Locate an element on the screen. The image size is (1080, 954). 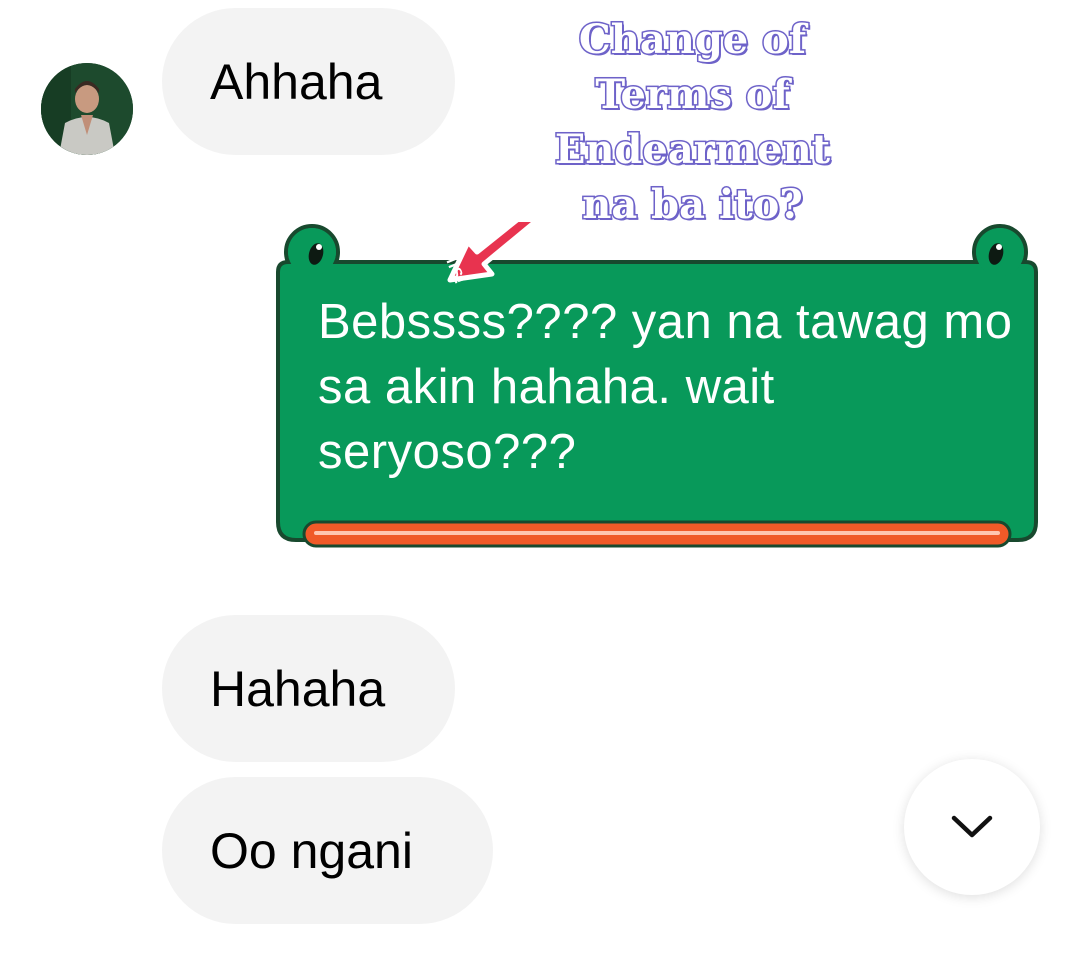
chevron-down-icon is located at coordinates (972, 826).